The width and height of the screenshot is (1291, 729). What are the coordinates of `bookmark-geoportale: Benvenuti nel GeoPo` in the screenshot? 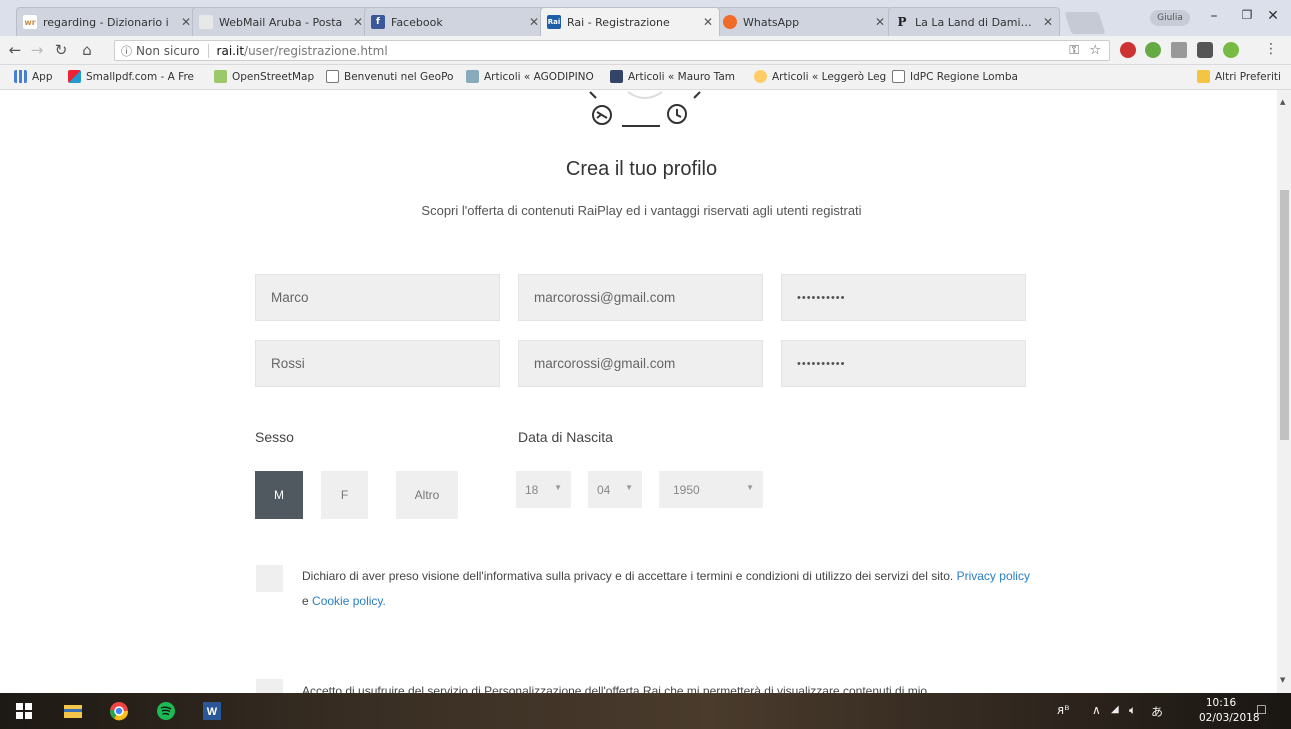 It's located at (393, 76).